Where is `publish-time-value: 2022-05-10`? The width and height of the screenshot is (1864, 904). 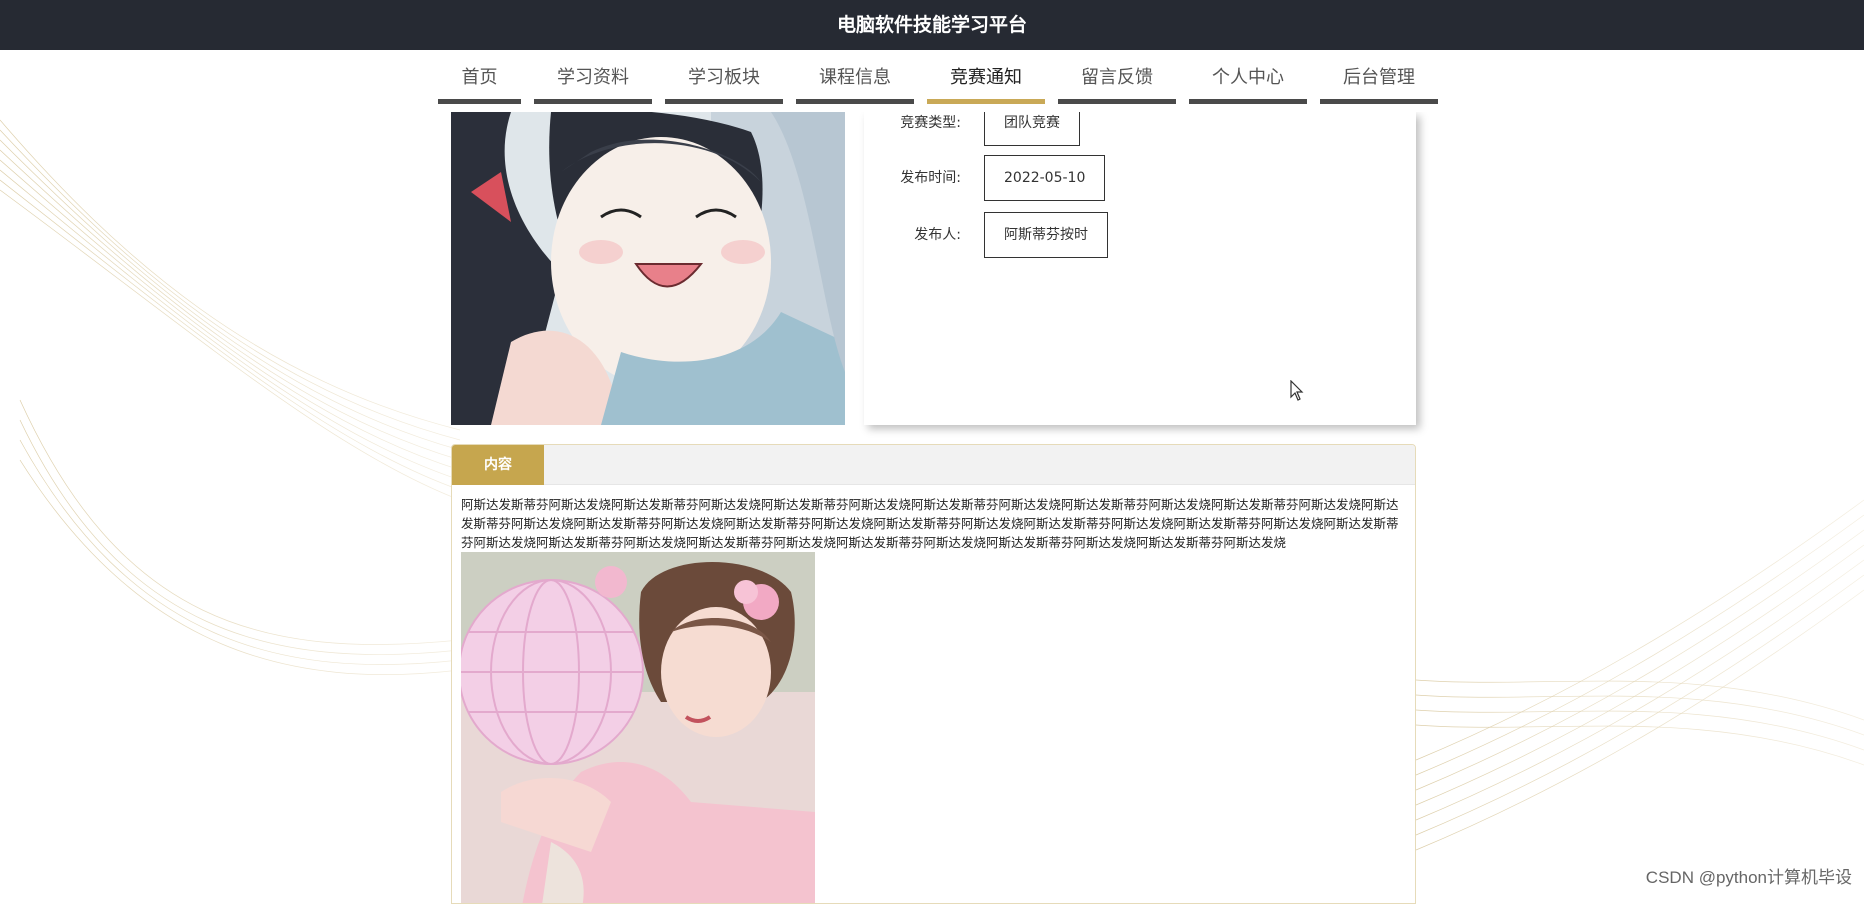
publish-time-value: 2022-05-10 is located at coordinates (1044, 178).